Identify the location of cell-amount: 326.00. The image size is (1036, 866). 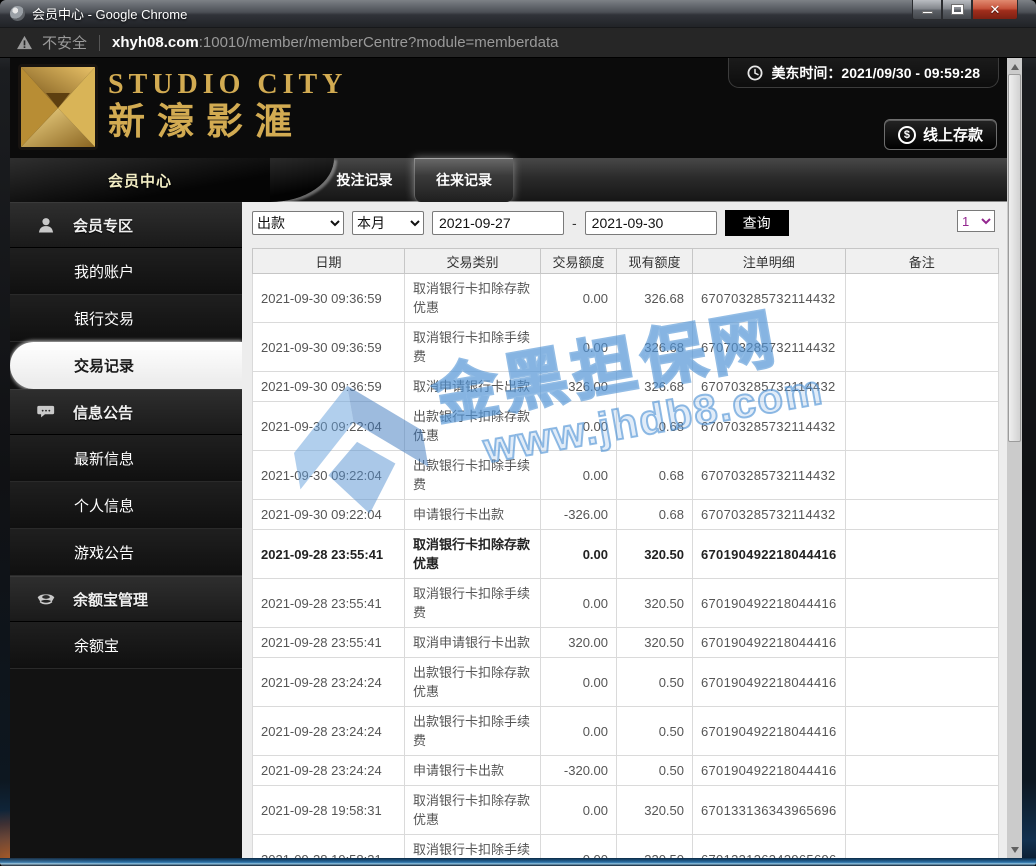
(578, 386).